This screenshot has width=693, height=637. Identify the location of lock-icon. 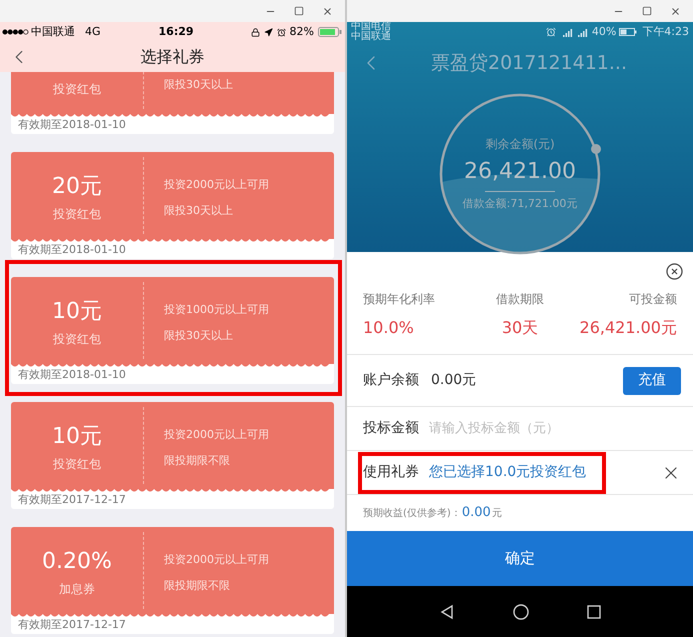
(255, 32).